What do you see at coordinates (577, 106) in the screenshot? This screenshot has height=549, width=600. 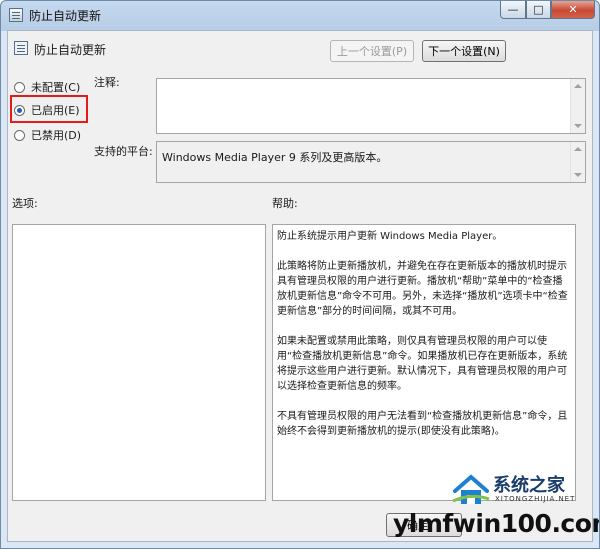 I see `comment-scrollbar` at bounding box center [577, 106].